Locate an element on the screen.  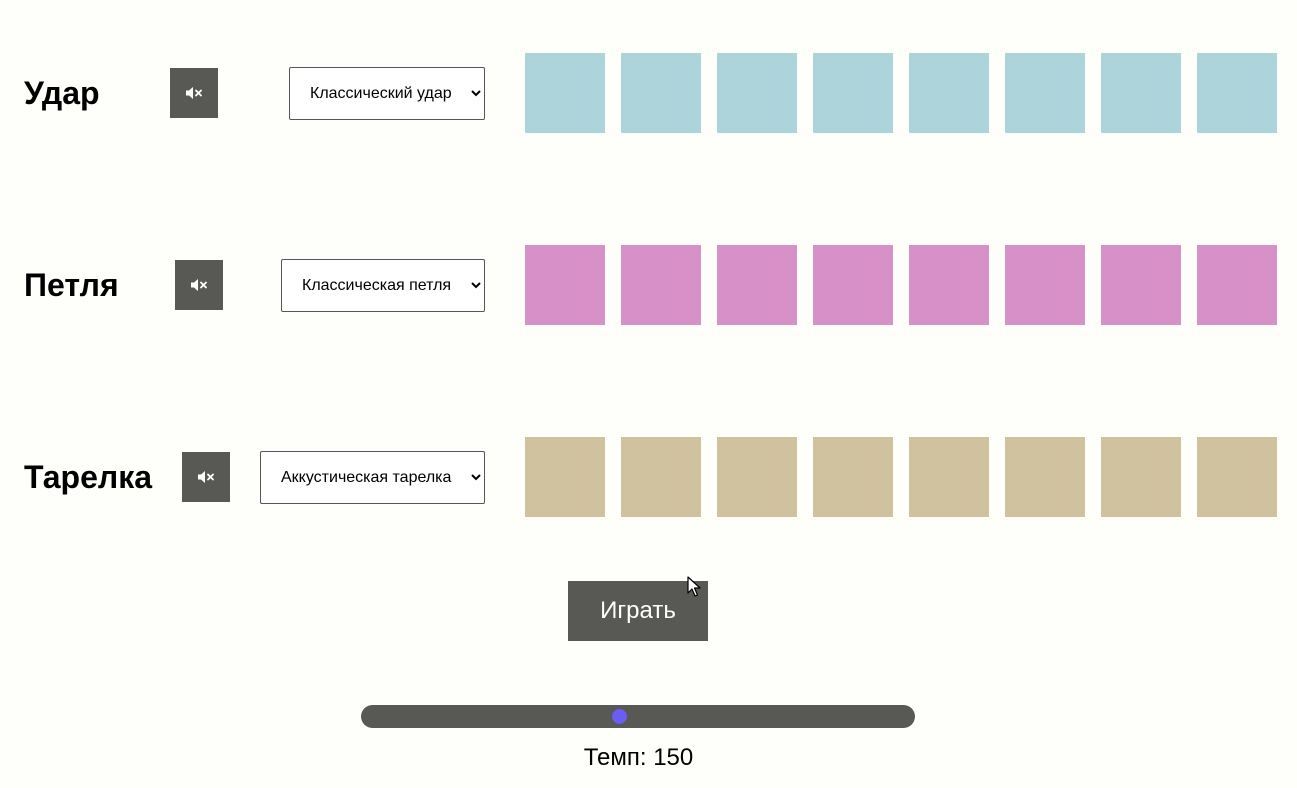
pad-group-kick is located at coordinates (901, 93).